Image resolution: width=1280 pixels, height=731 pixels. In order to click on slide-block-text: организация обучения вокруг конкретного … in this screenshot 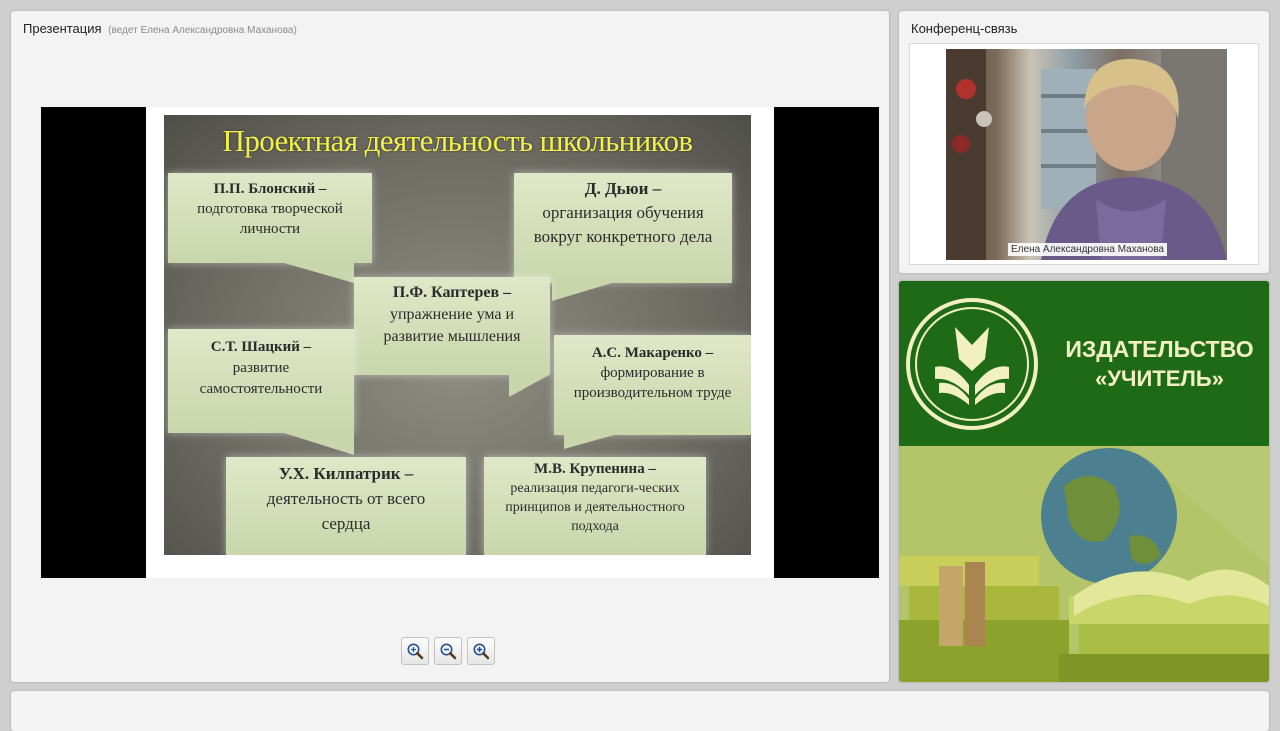, I will do `click(623, 224)`.